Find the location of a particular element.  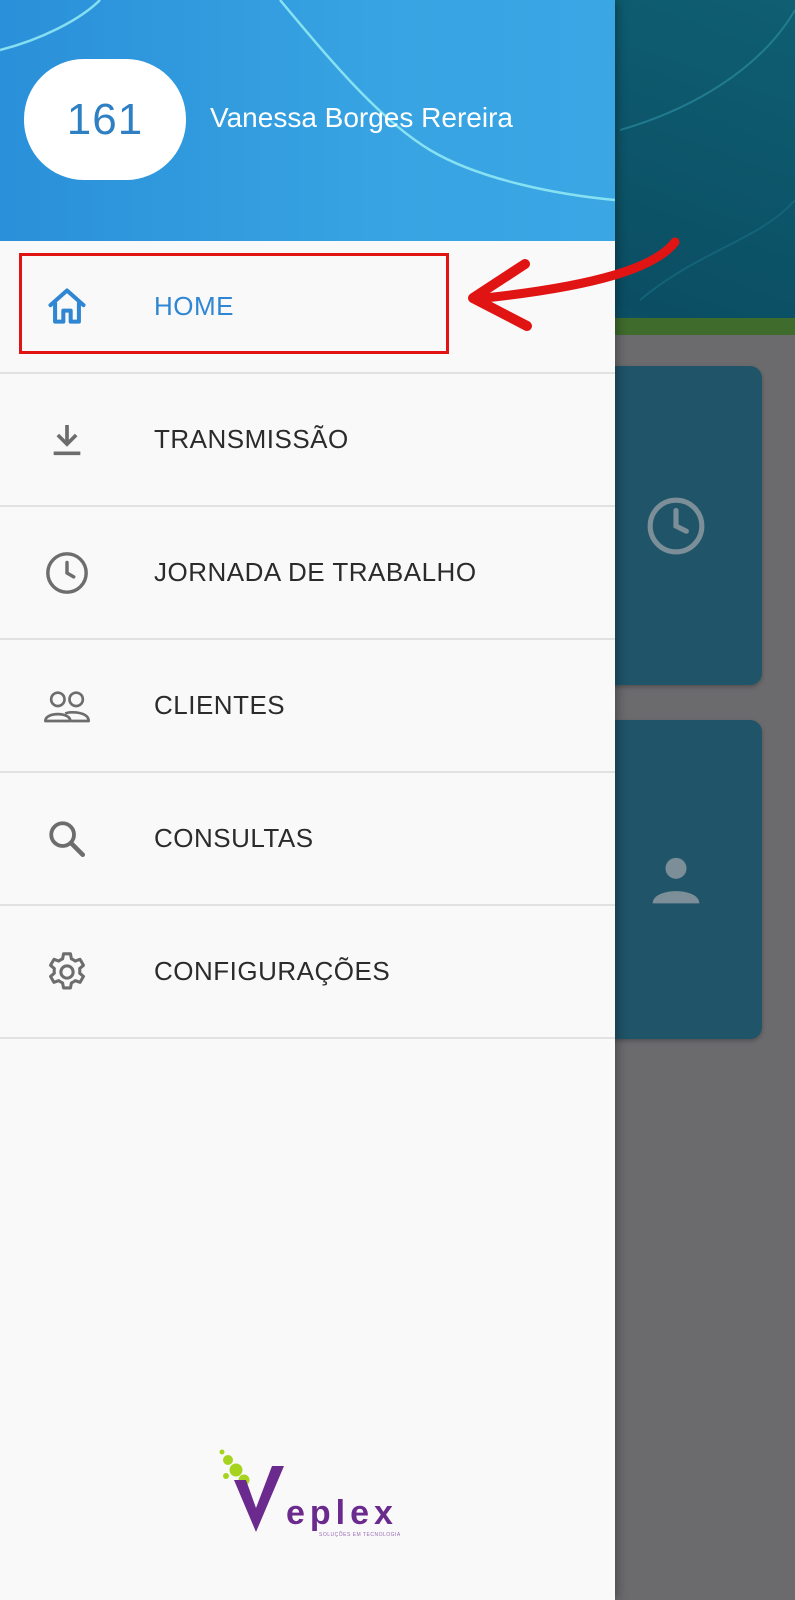

annotation-arrow is located at coordinates (574, 284).